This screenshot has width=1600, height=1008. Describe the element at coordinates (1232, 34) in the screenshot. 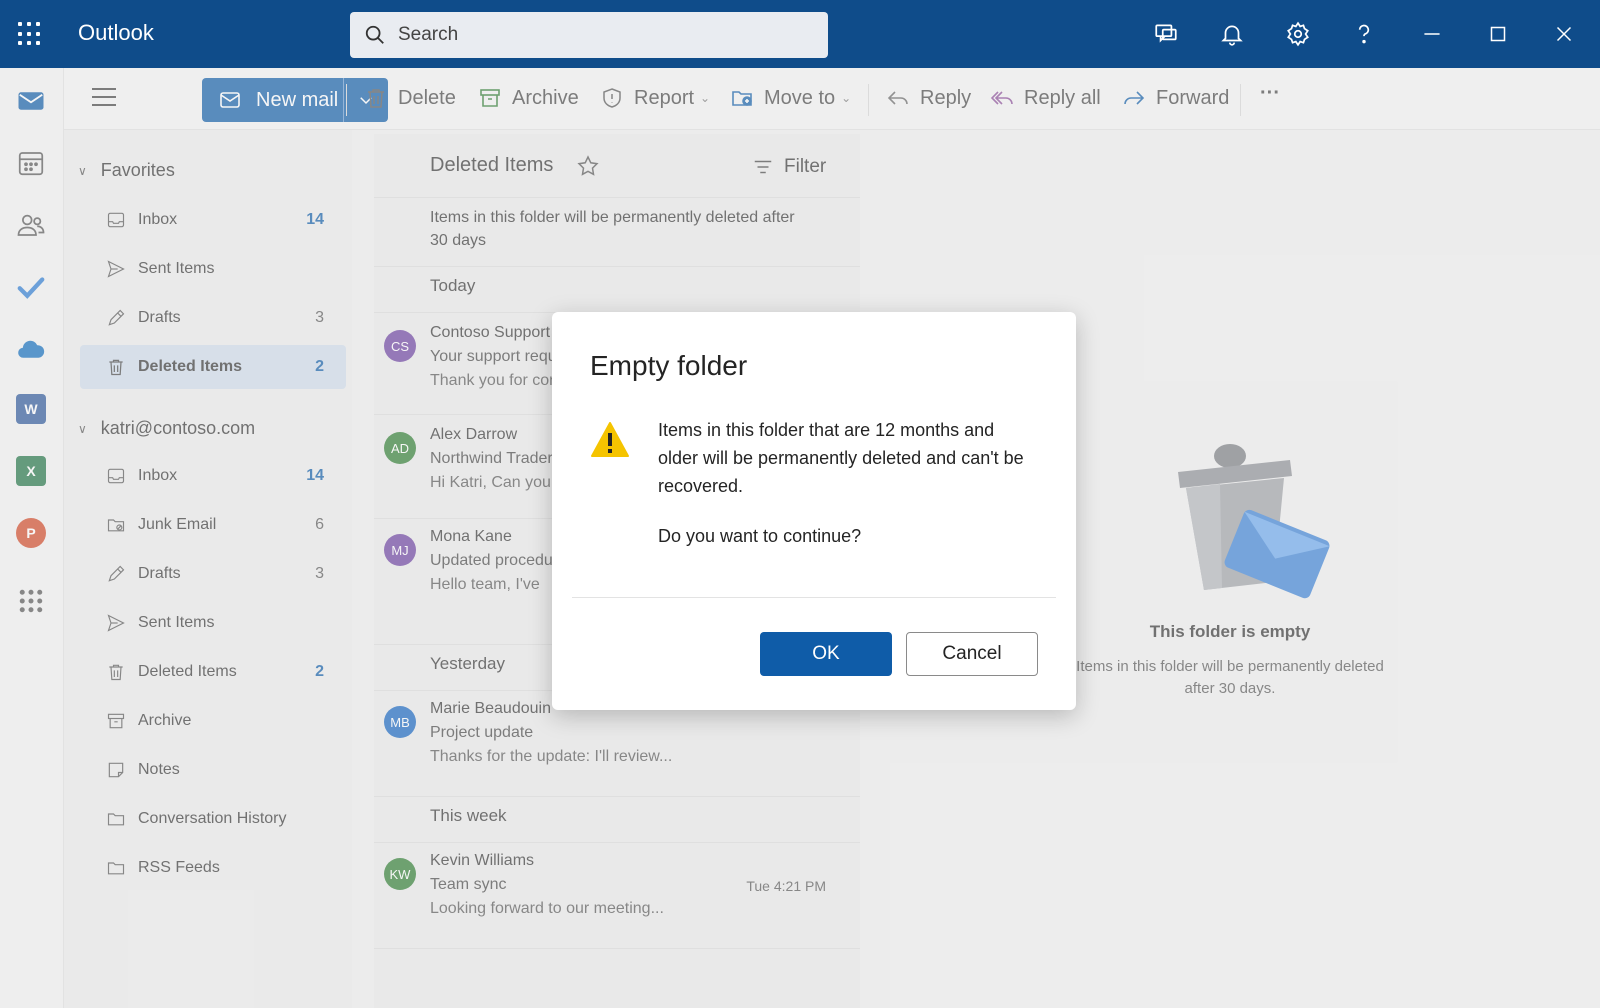

I see `bell-icon` at that location.